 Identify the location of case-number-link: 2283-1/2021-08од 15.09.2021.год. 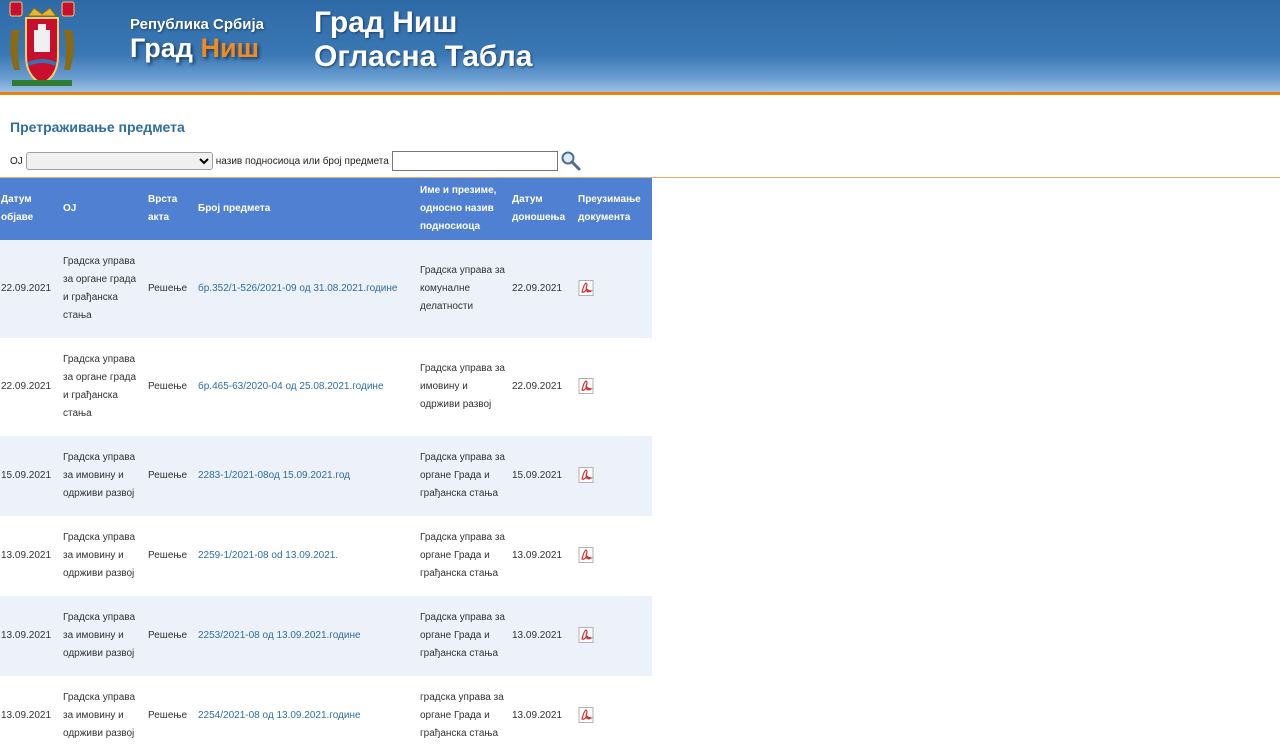
(274, 475).